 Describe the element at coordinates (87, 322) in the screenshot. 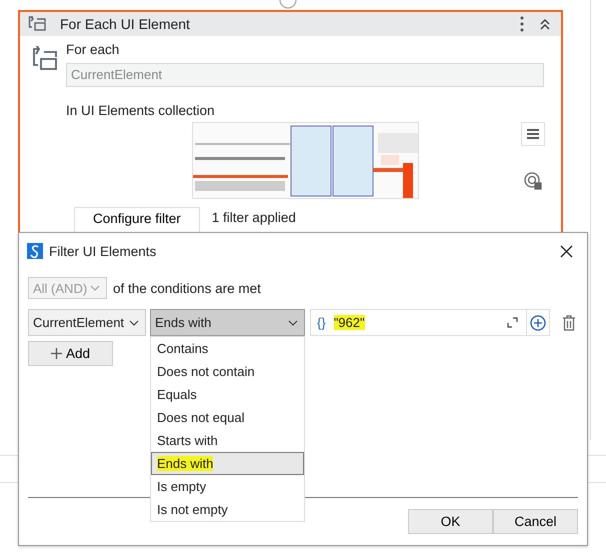

I see `target-dropdown: CurrentElement` at that location.